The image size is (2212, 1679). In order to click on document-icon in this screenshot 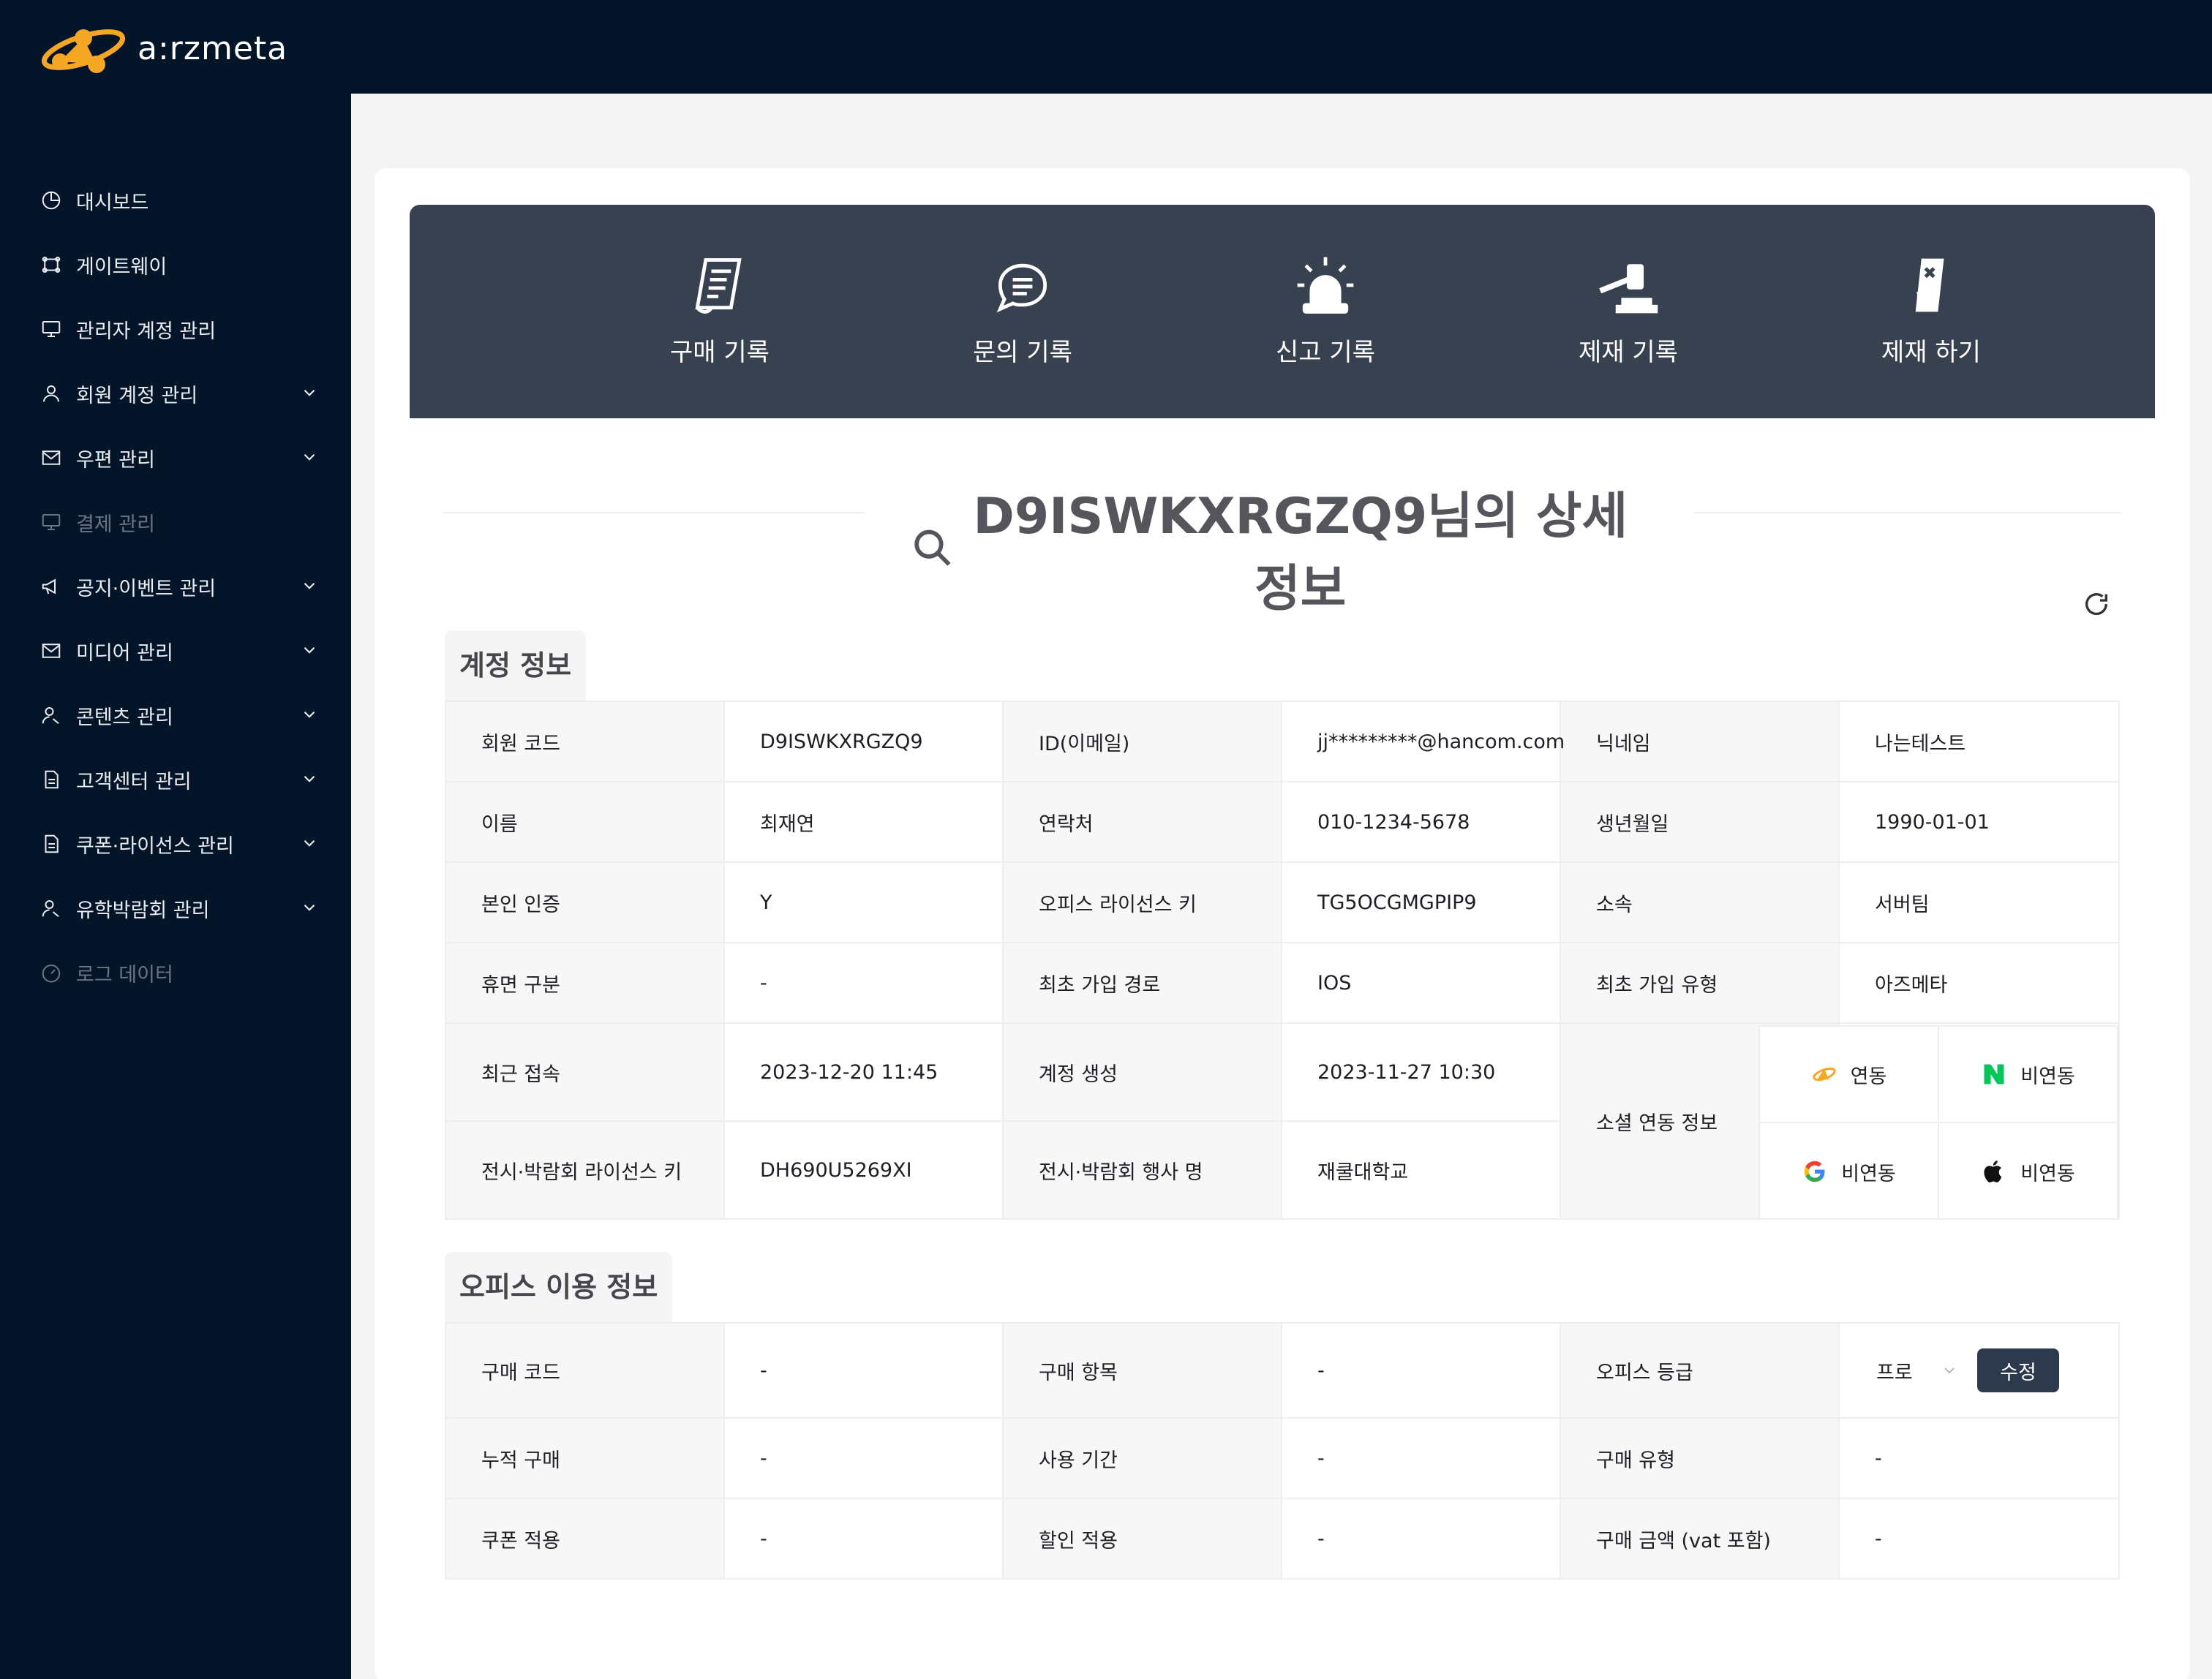, I will do `click(52, 844)`.